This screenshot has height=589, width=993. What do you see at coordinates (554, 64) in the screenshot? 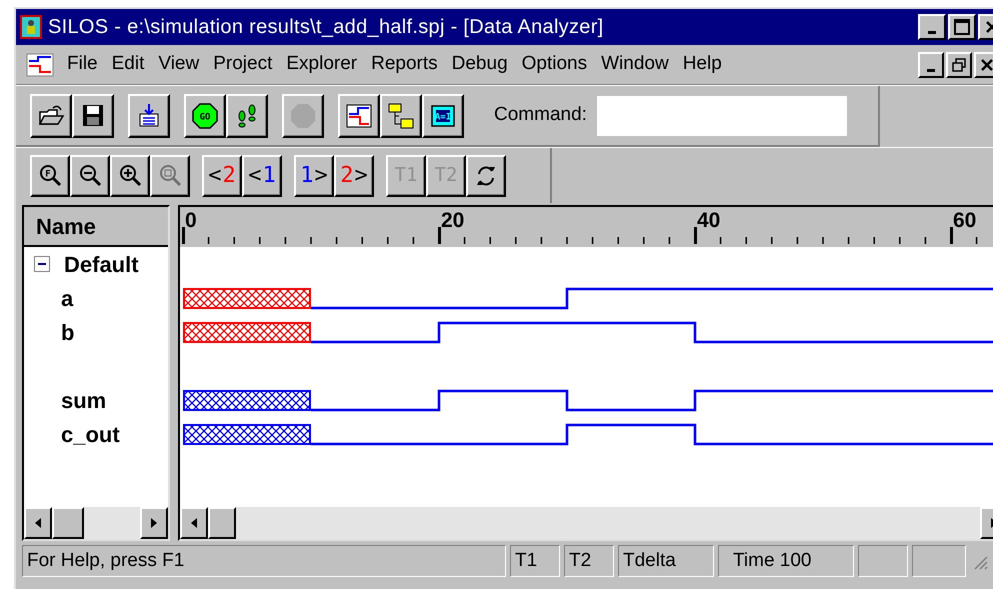
I see `menu-item: Options` at bounding box center [554, 64].